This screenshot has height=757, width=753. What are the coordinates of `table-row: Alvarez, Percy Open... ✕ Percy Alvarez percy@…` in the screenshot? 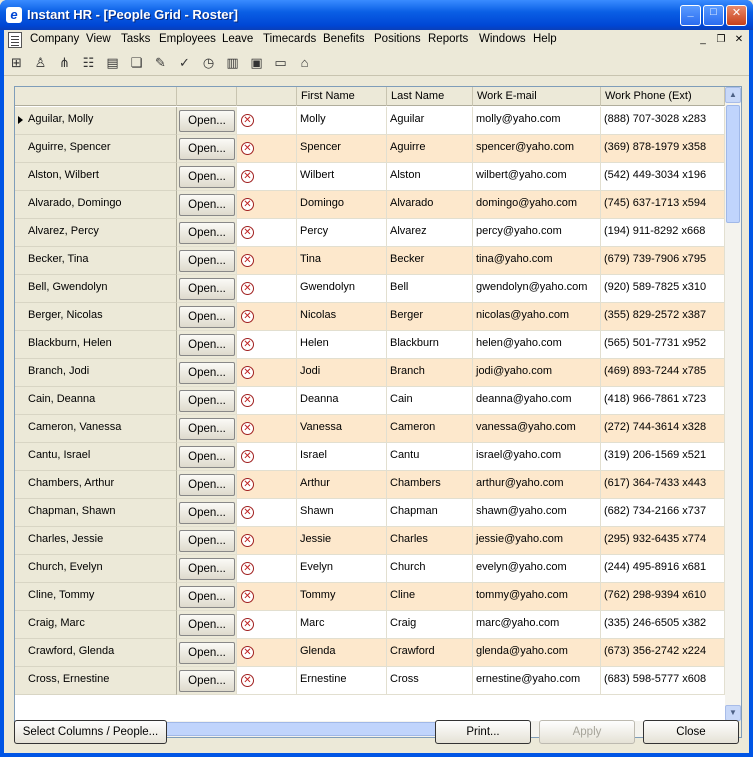 It's located at (370, 233).